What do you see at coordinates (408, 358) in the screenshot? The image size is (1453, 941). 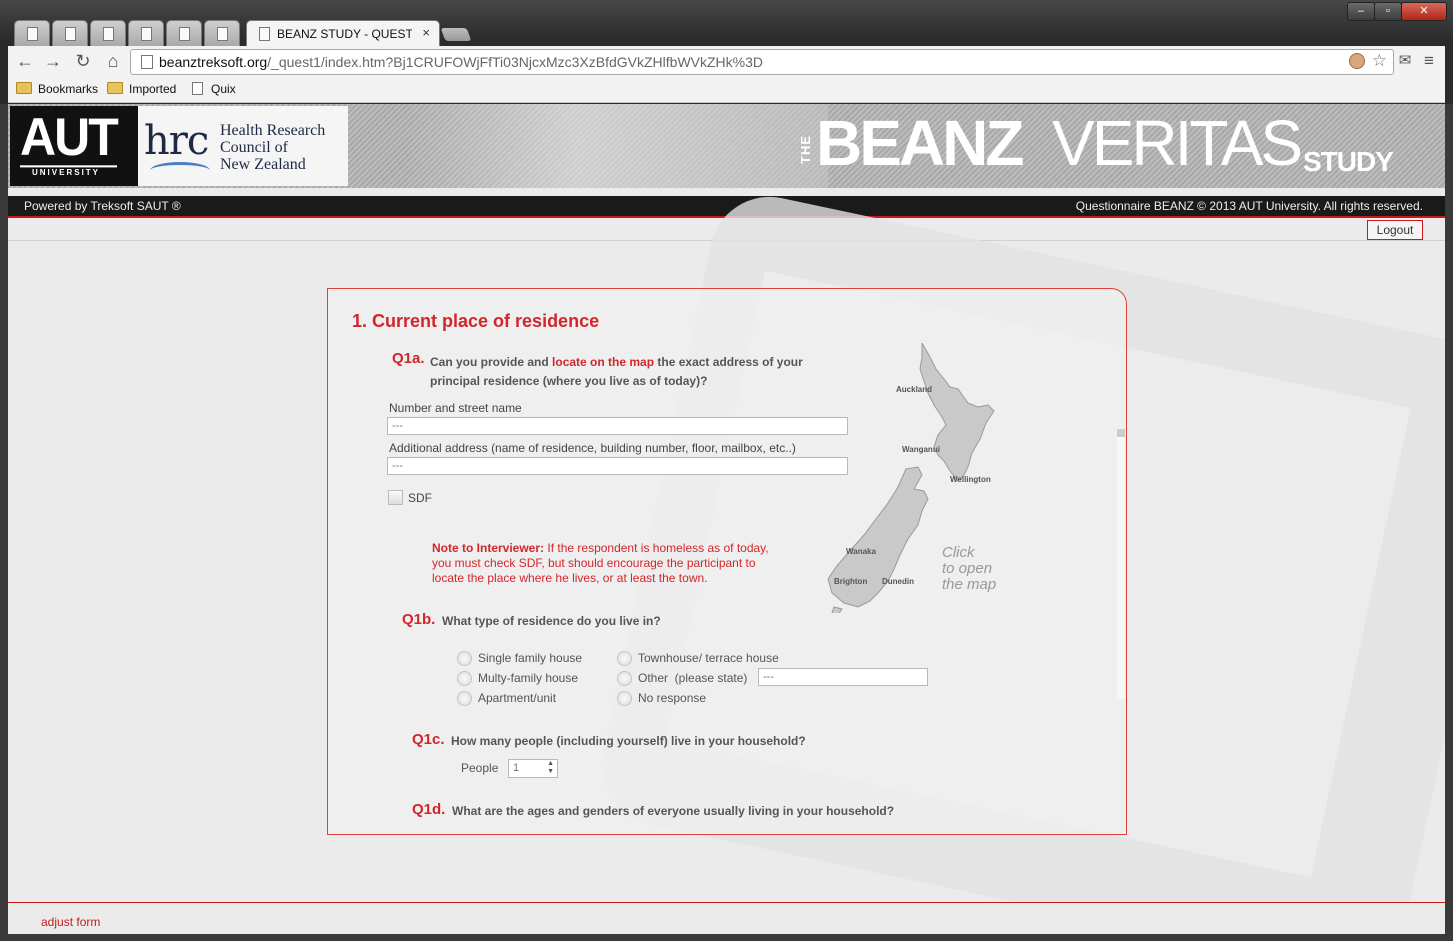 I see `q1a-label: Q1a.` at bounding box center [408, 358].